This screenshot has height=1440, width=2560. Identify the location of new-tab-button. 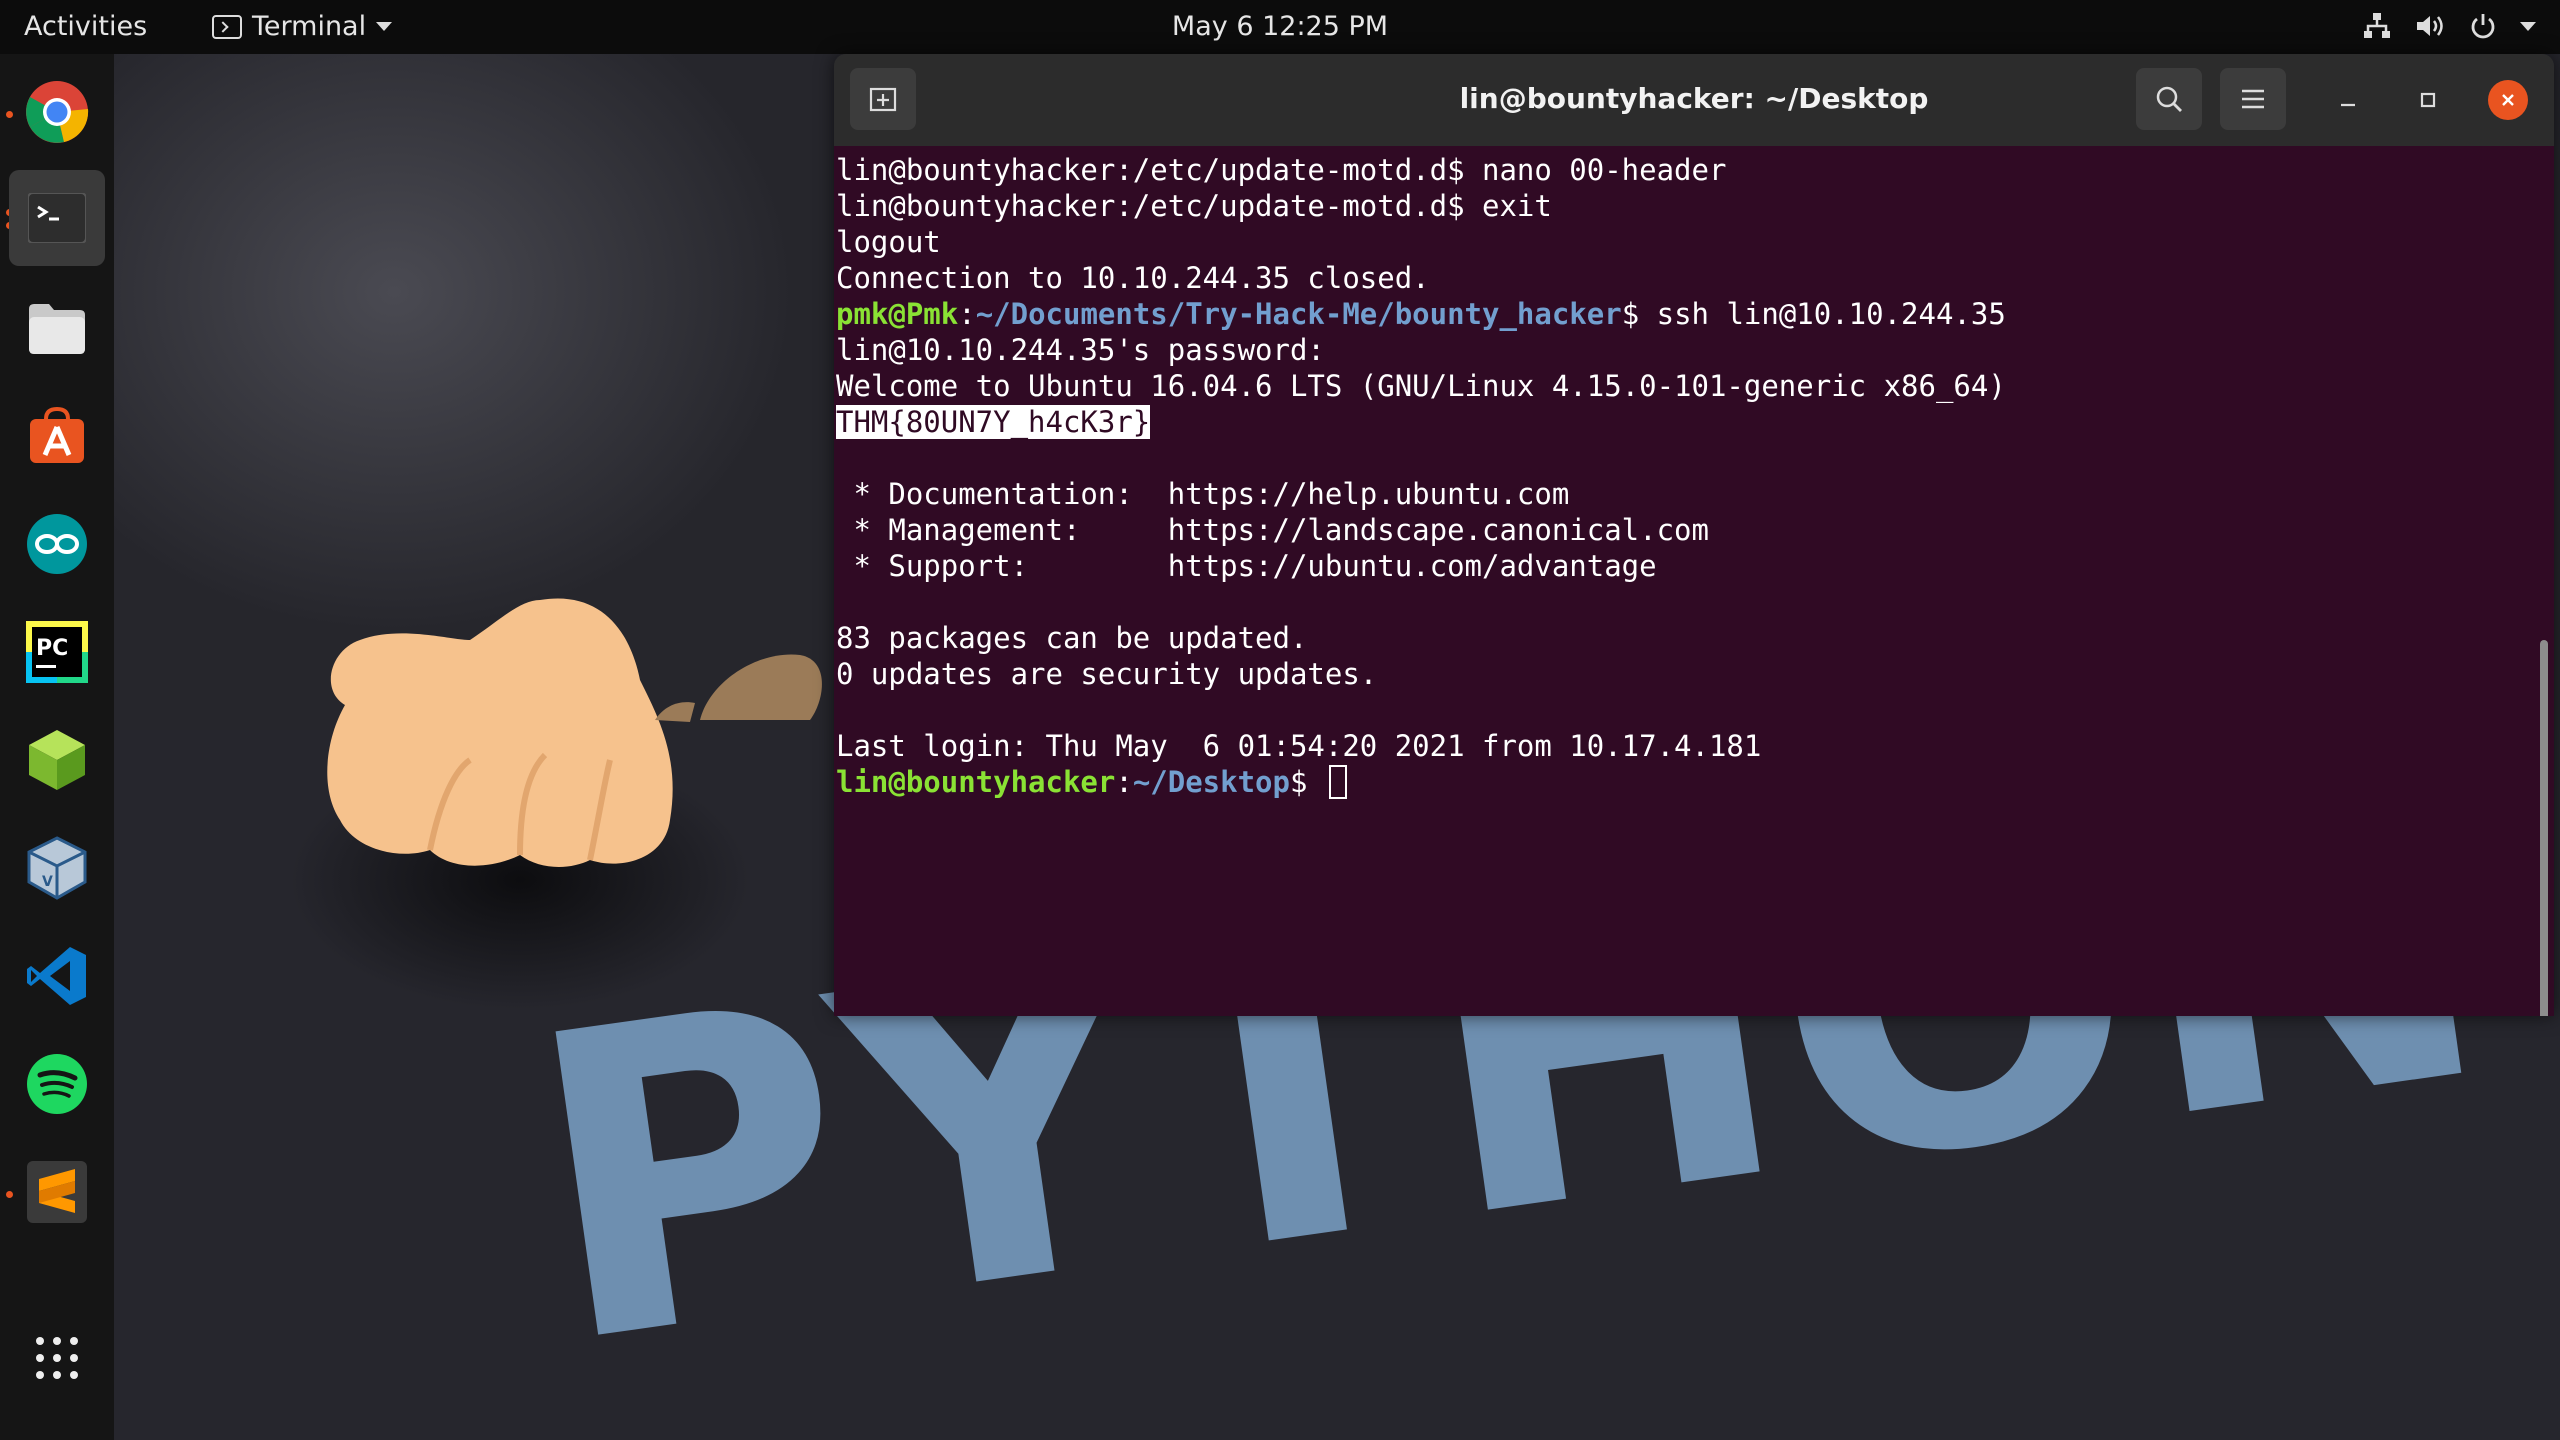
(883, 99).